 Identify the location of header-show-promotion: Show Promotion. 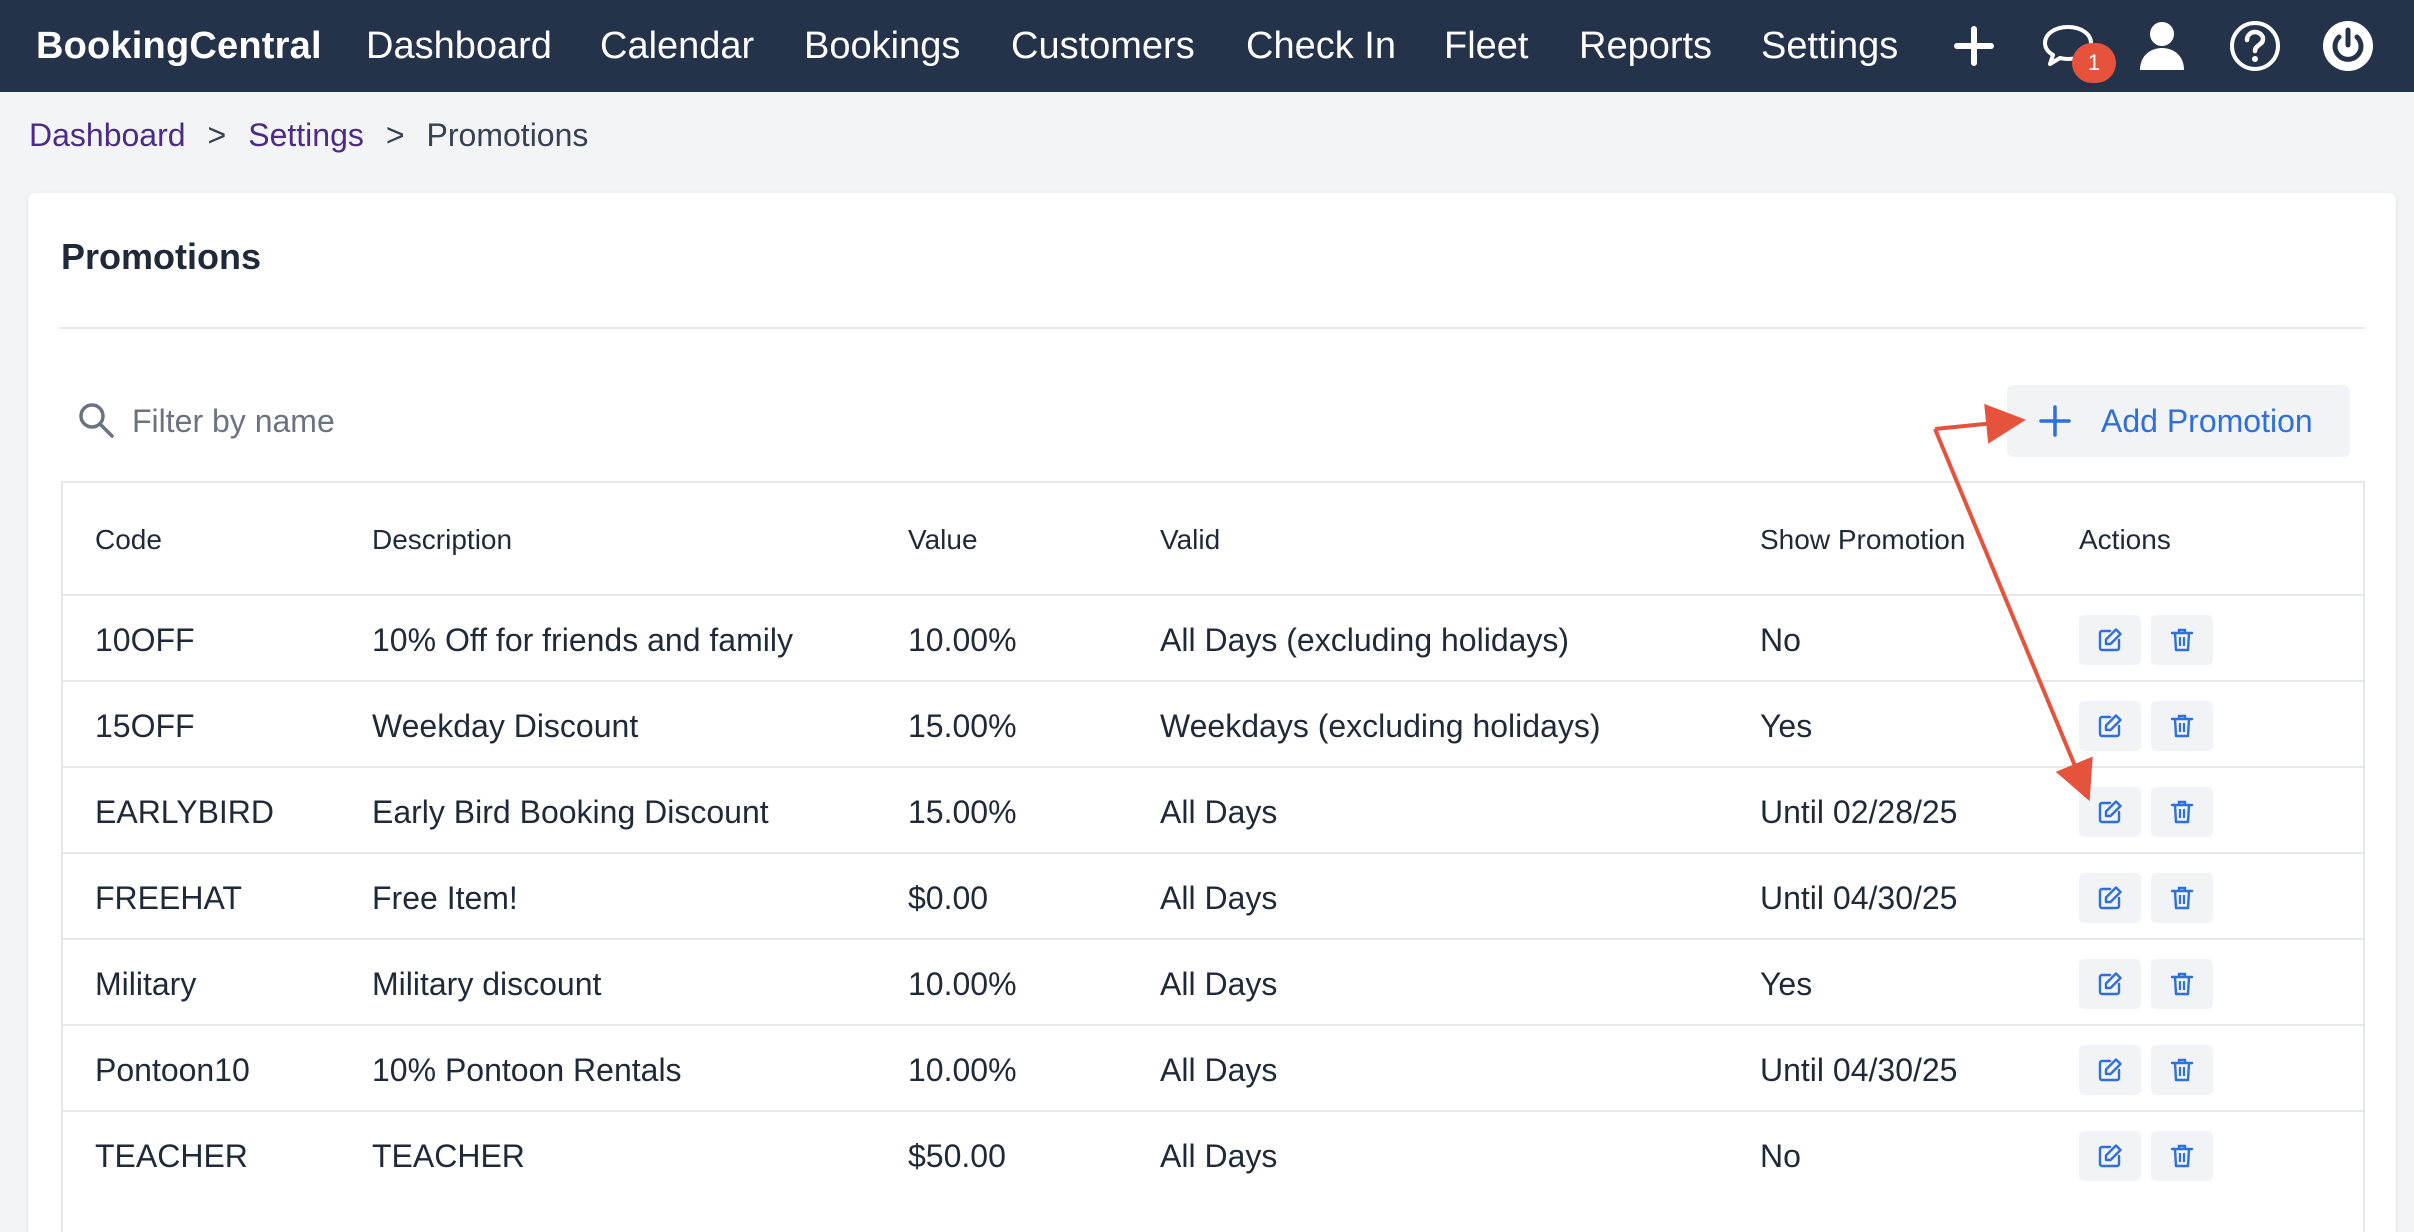
(1862, 540).